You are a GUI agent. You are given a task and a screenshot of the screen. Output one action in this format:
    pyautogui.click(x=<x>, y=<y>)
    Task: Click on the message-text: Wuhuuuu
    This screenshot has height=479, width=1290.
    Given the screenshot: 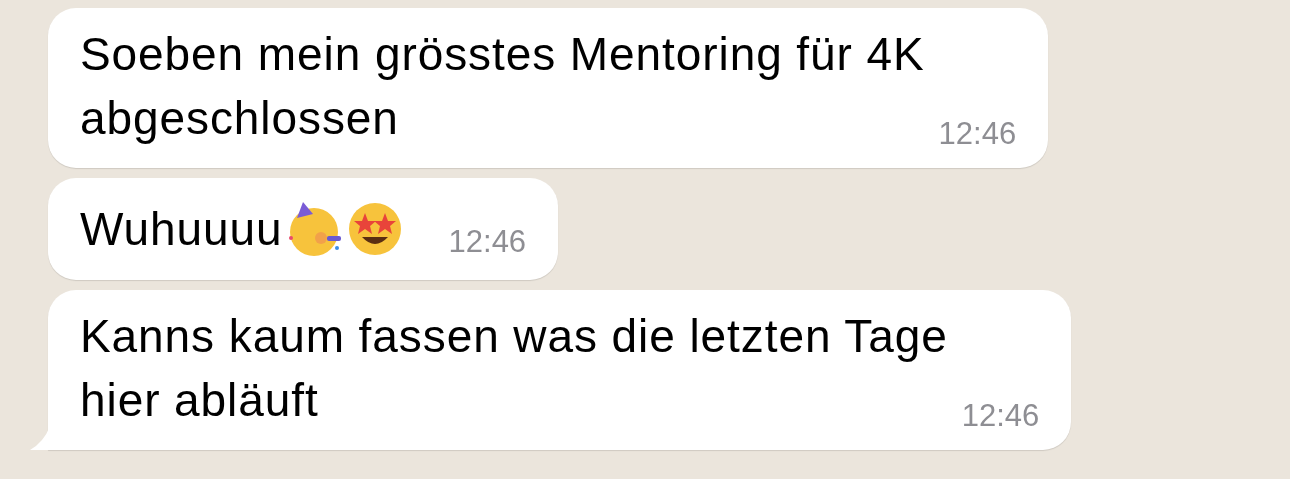 What is the action you would take?
    pyautogui.click(x=181, y=229)
    